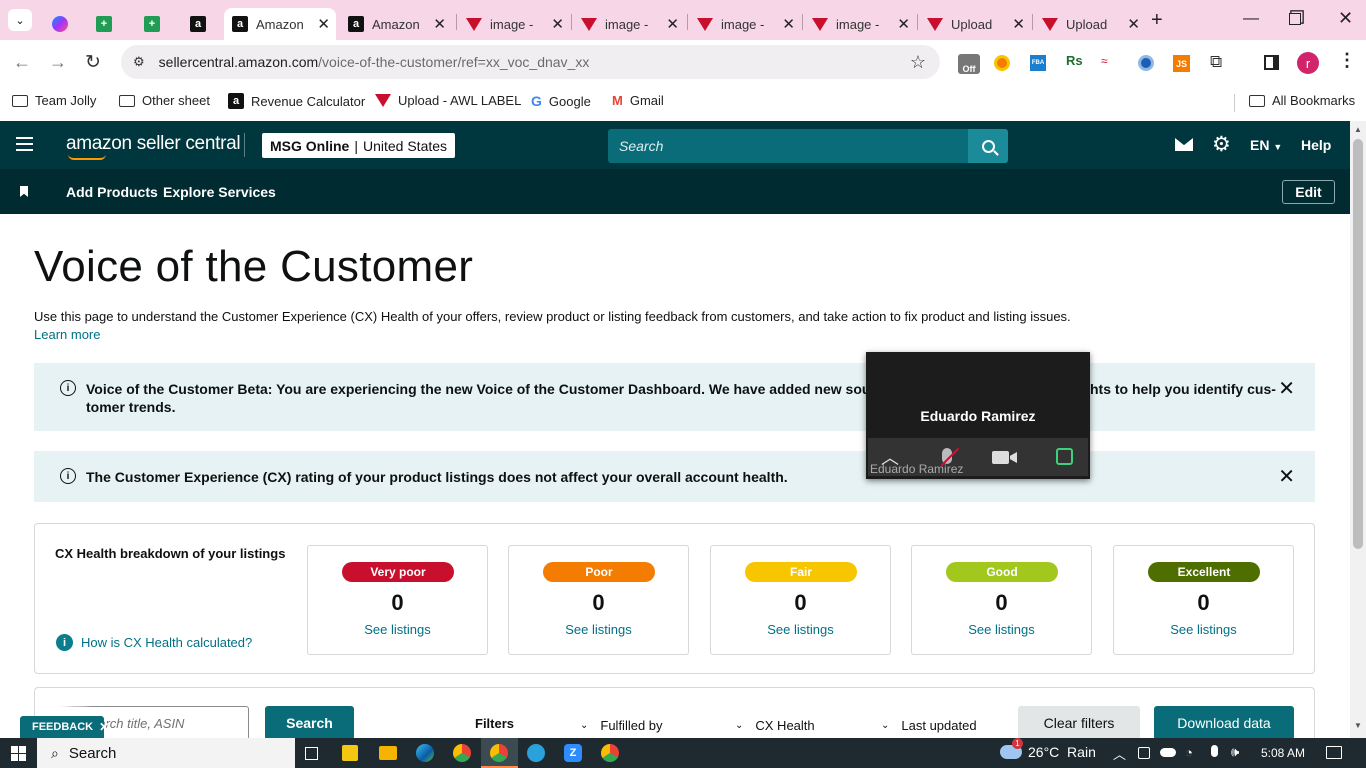  Describe the element at coordinates (499, 753) in the screenshot. I see `chrome-profile-icon` at that location.